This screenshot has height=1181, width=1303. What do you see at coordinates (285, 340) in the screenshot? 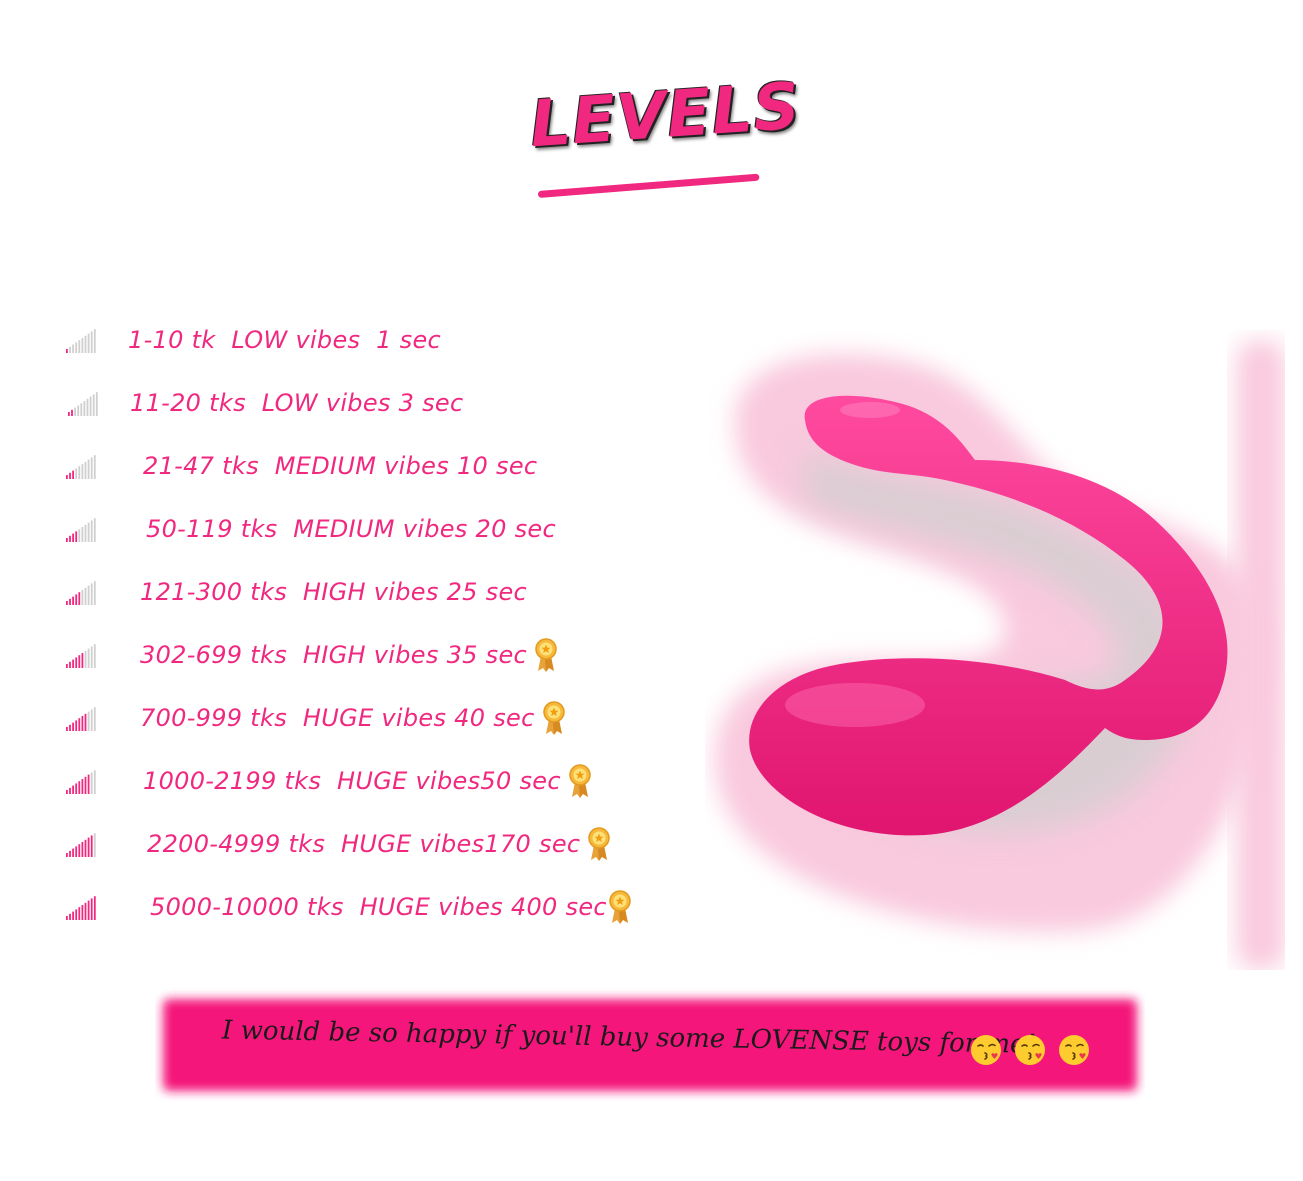
I see `level-label: 1-10 tk LOW vibes 1 sec` at bounding box center [285, 340].